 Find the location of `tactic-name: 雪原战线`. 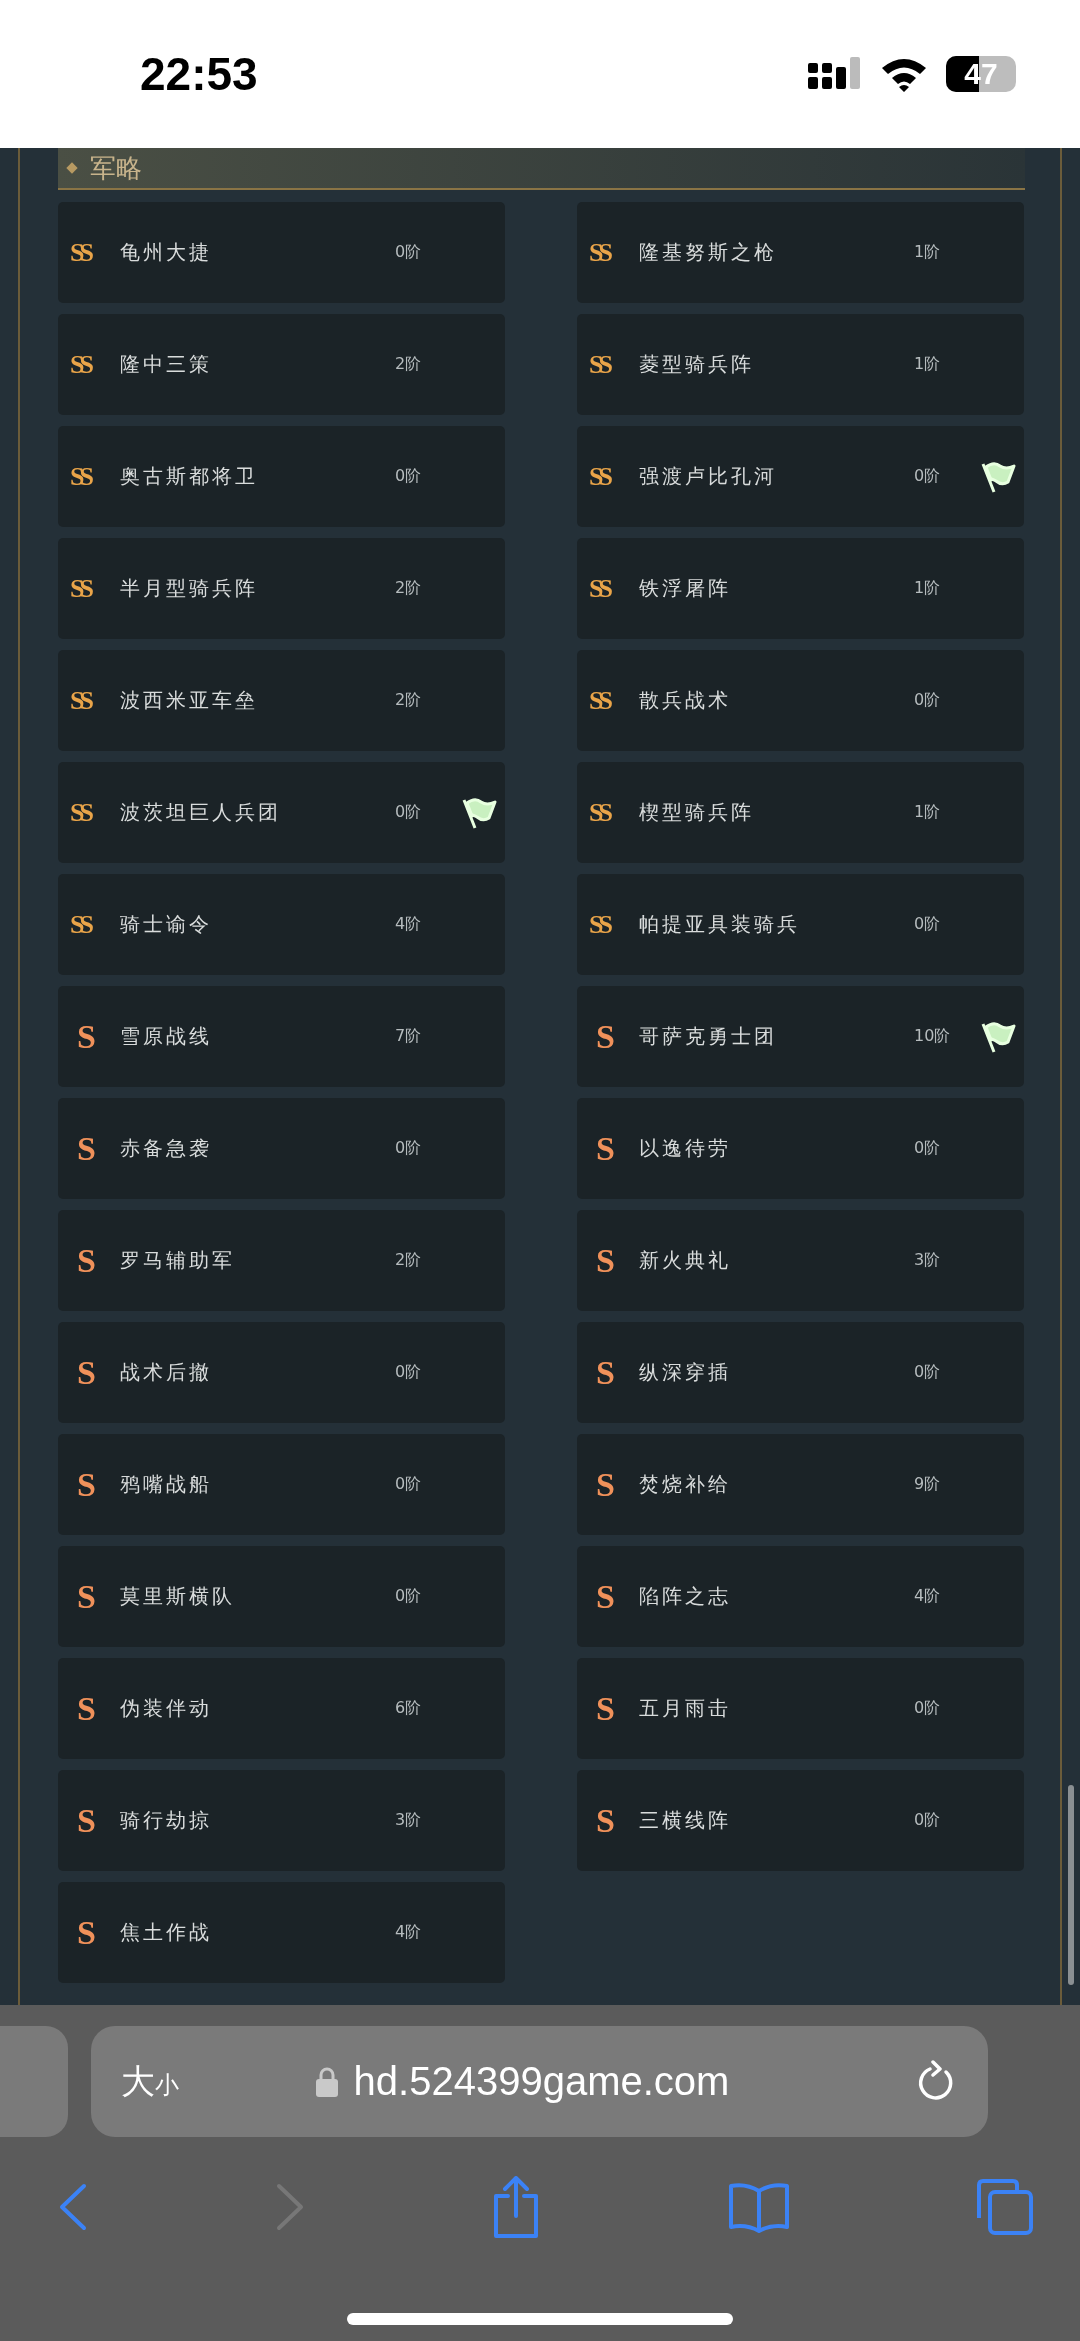

tactic-name: 雪原战线 is located at coordinates (166, 1036).